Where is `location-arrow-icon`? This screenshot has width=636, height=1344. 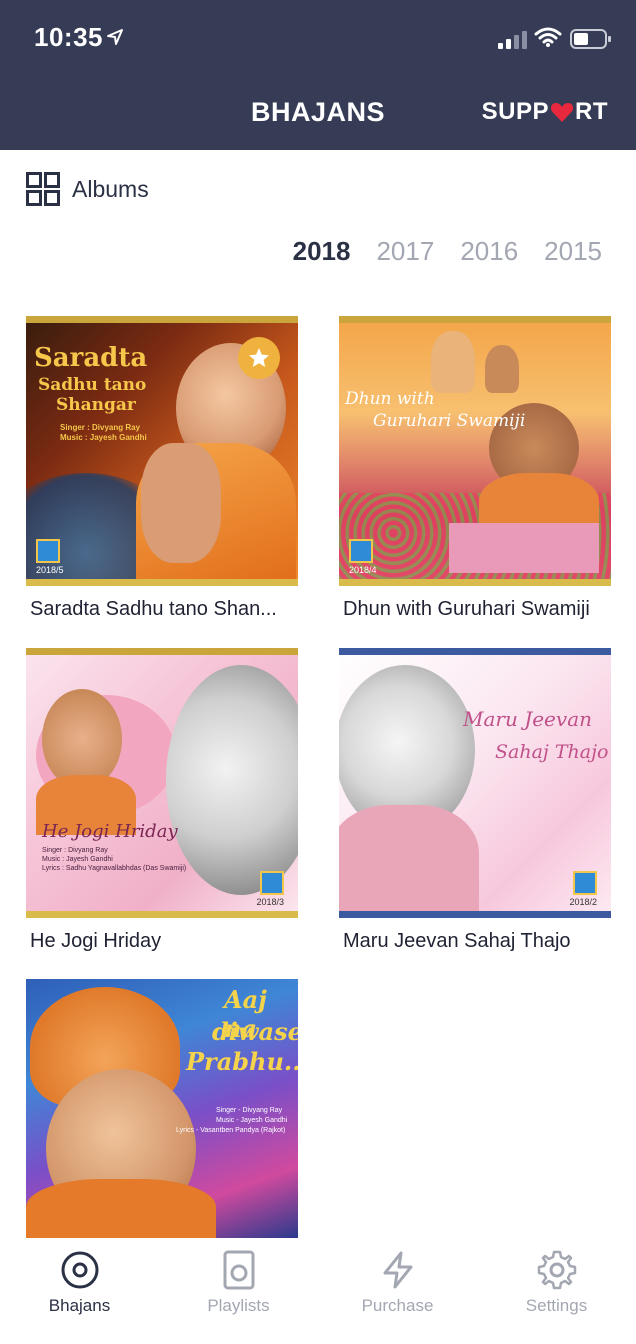 location-arrow-icon is located at coordinates (115, 37).